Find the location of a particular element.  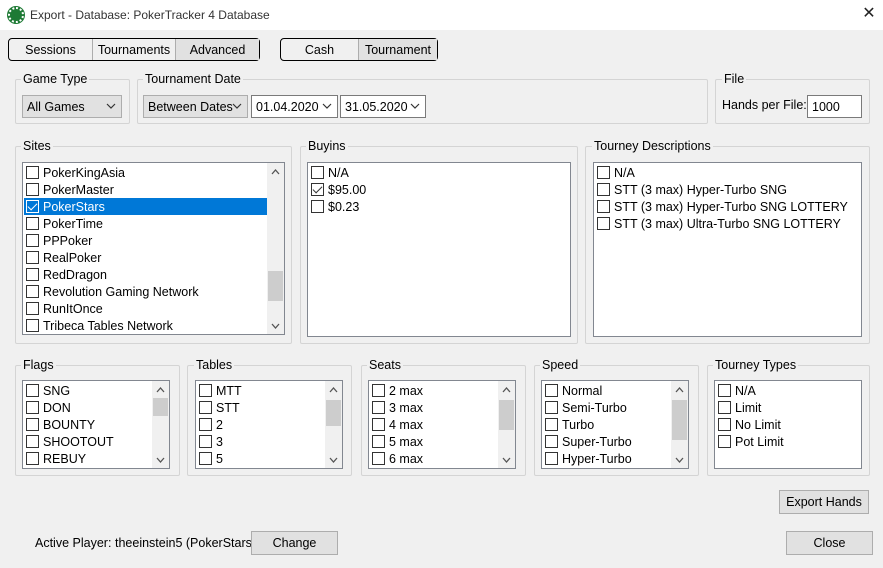

list-item: 3 max is located at coordinates (434, 407).